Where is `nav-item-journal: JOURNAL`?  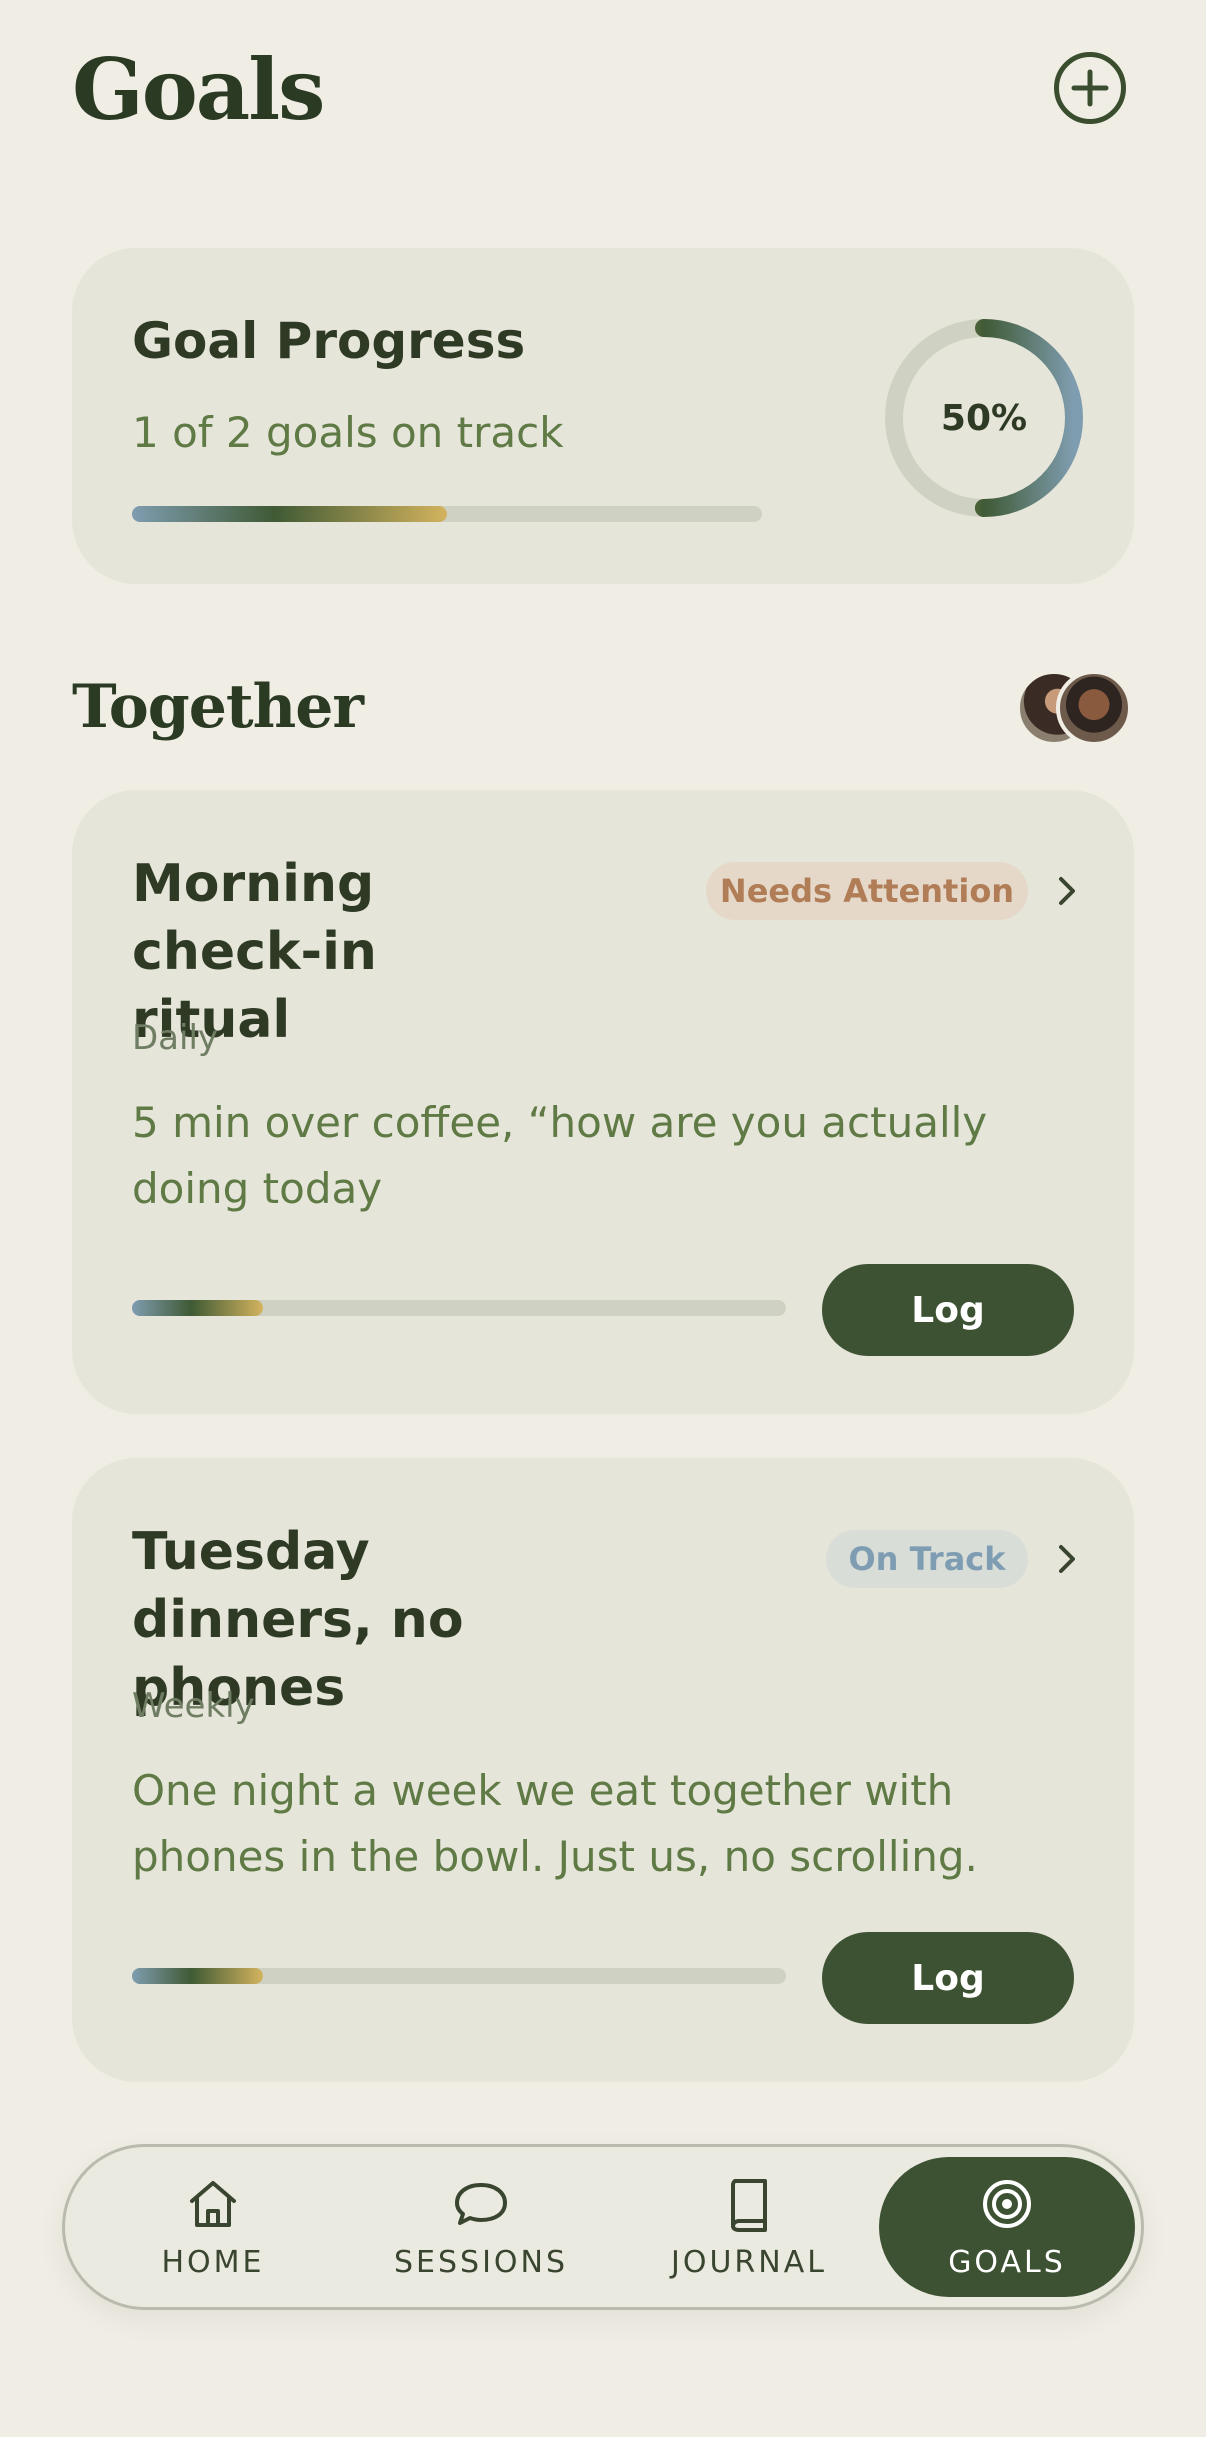
nav-item-journal: JOURNAL is located at coordinates (749, 2227).